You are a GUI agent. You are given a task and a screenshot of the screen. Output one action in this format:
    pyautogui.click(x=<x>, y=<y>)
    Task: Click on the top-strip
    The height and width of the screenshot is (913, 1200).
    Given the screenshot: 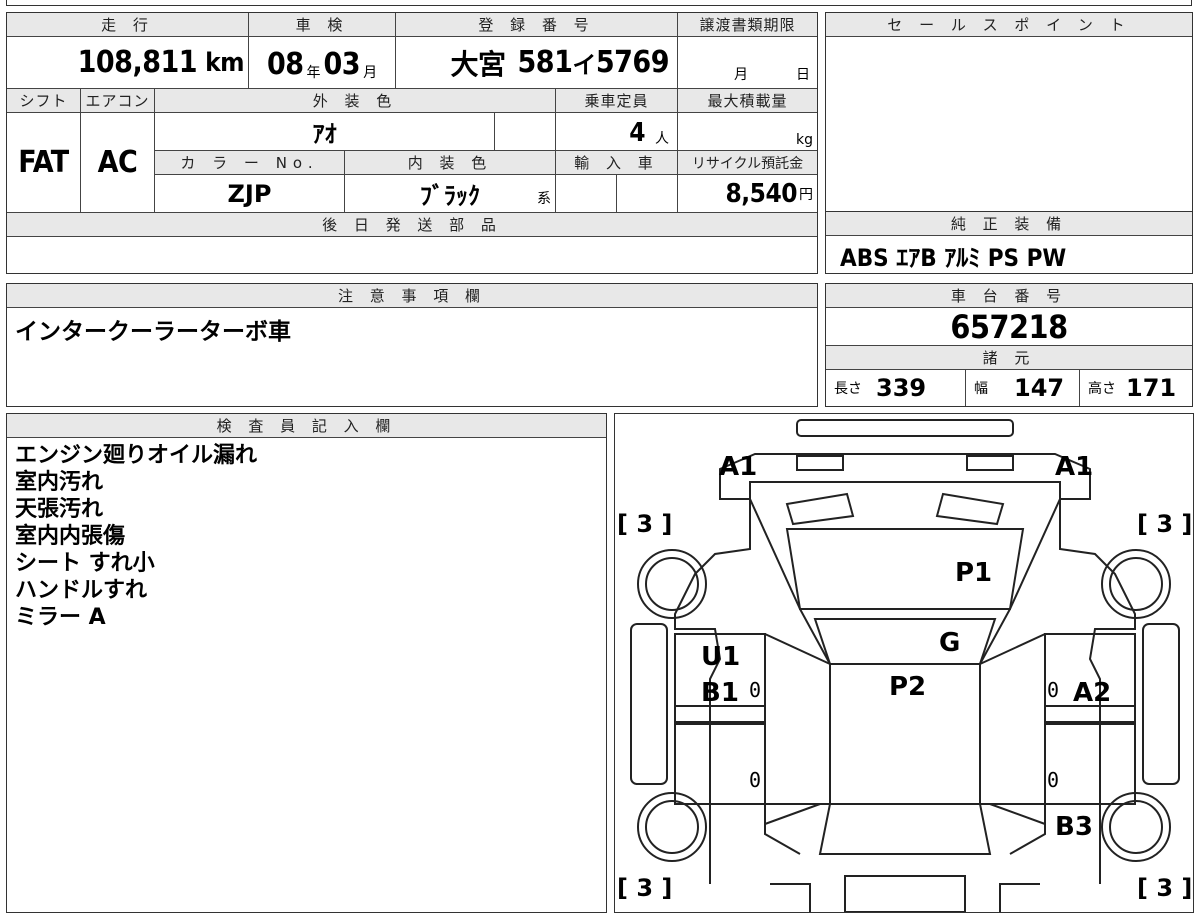 What is the action you would take?
    pyautogui.click(x=599, y=3)
    